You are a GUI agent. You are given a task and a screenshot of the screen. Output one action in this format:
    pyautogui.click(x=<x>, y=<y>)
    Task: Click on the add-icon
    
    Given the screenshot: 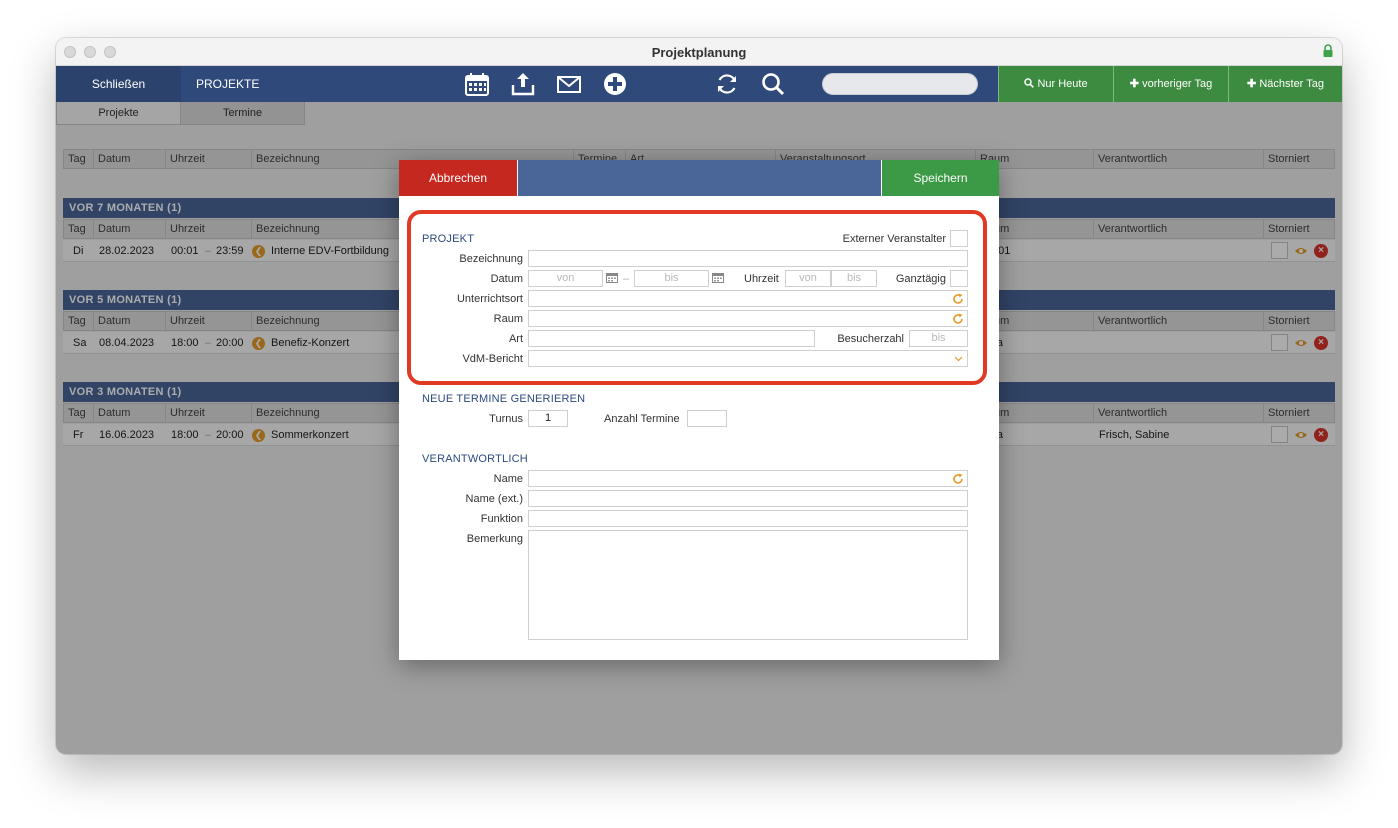 What is the action you would take?
    pyautogui.click(x=615, y=84)
    